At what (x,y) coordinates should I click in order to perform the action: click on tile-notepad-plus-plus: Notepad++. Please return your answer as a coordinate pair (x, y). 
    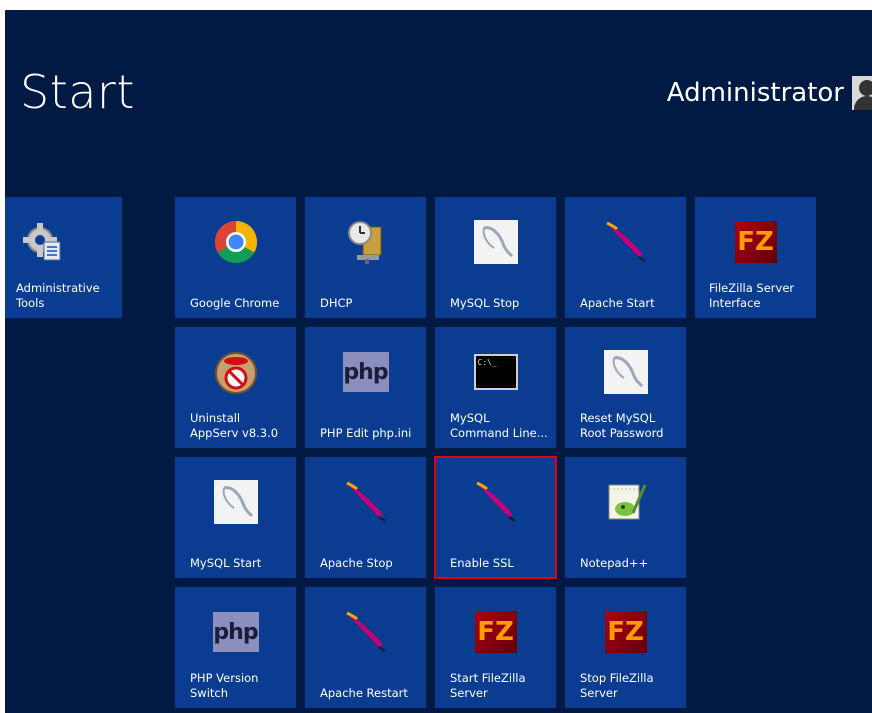
    Looking at the image, I should click on (625, 517).